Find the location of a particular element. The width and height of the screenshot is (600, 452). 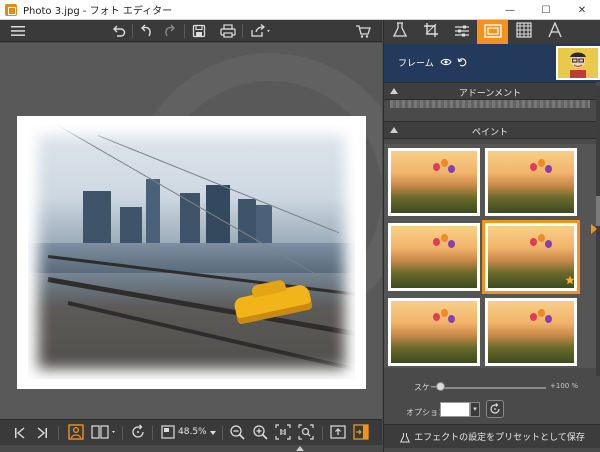

first-image-icon is located at coordinates (20, 433).